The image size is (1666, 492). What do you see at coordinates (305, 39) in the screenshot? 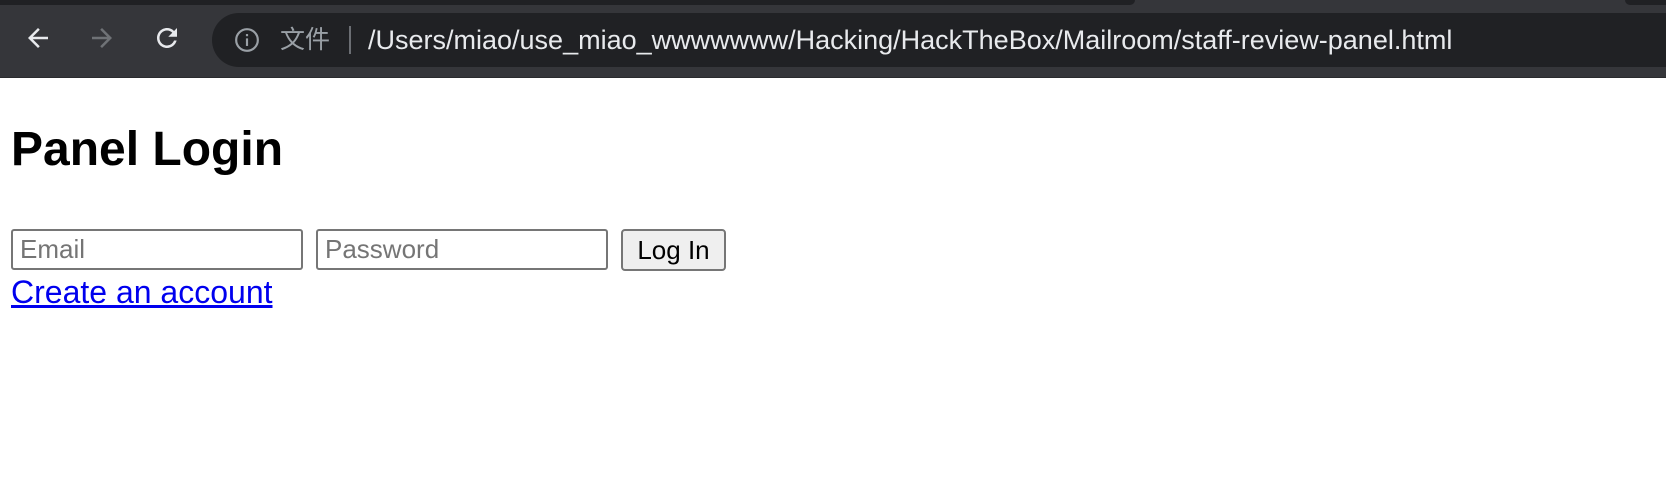
I see `scheme-label: 文件` at bounding box center [305, 39].